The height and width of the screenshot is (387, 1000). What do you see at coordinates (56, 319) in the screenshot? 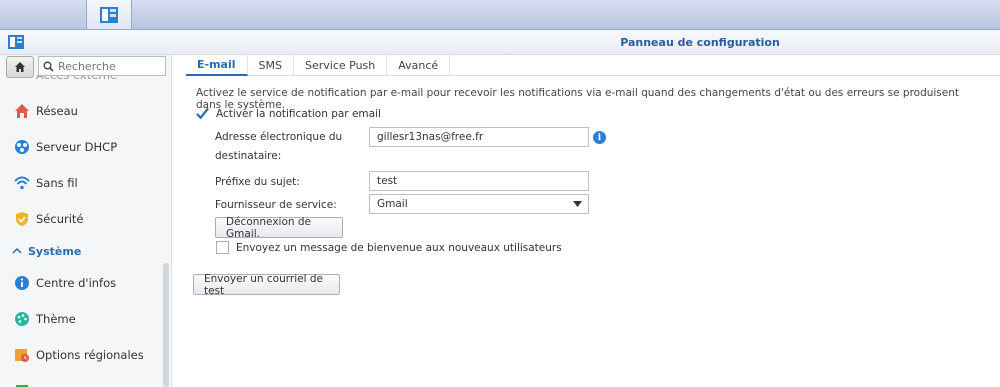
I see `sidebar-item-label: Thème` at bounding box center [56, 319].